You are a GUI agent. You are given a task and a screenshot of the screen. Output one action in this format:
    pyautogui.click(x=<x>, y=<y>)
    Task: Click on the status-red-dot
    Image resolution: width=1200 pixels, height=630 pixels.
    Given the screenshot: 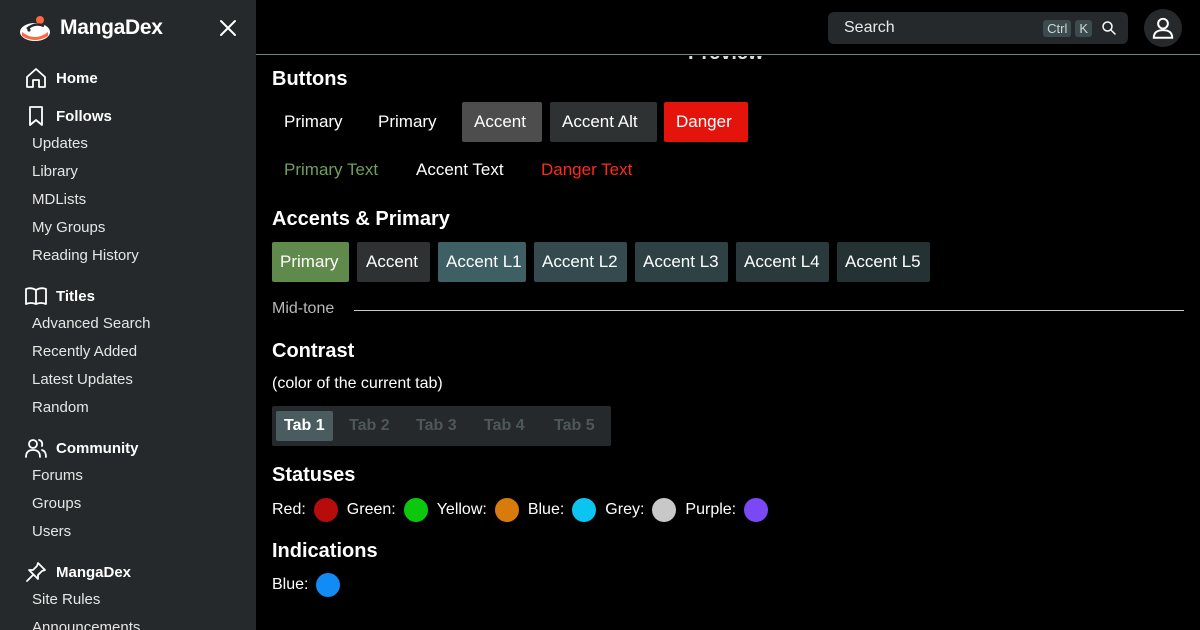 What is the action you would take?
    pyautogui.click(x=325, y=510)
    